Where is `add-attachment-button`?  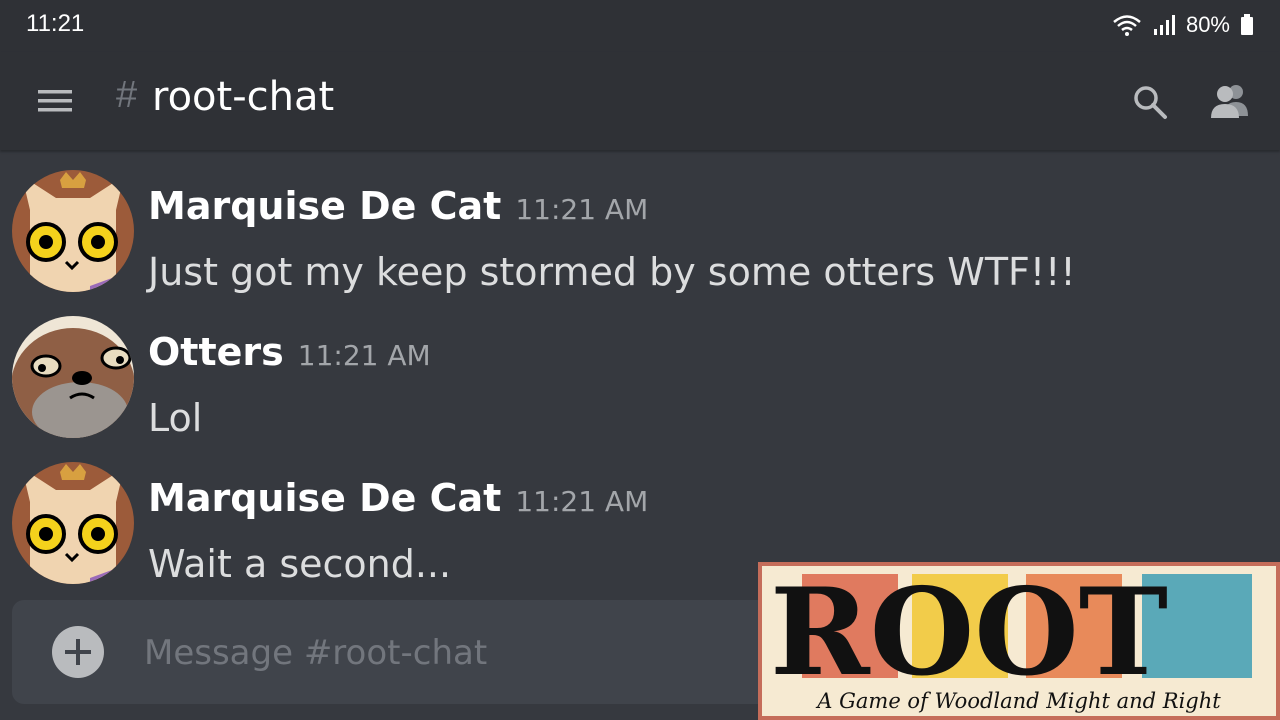 add-attachment-button is located at coordinates (78, 652).